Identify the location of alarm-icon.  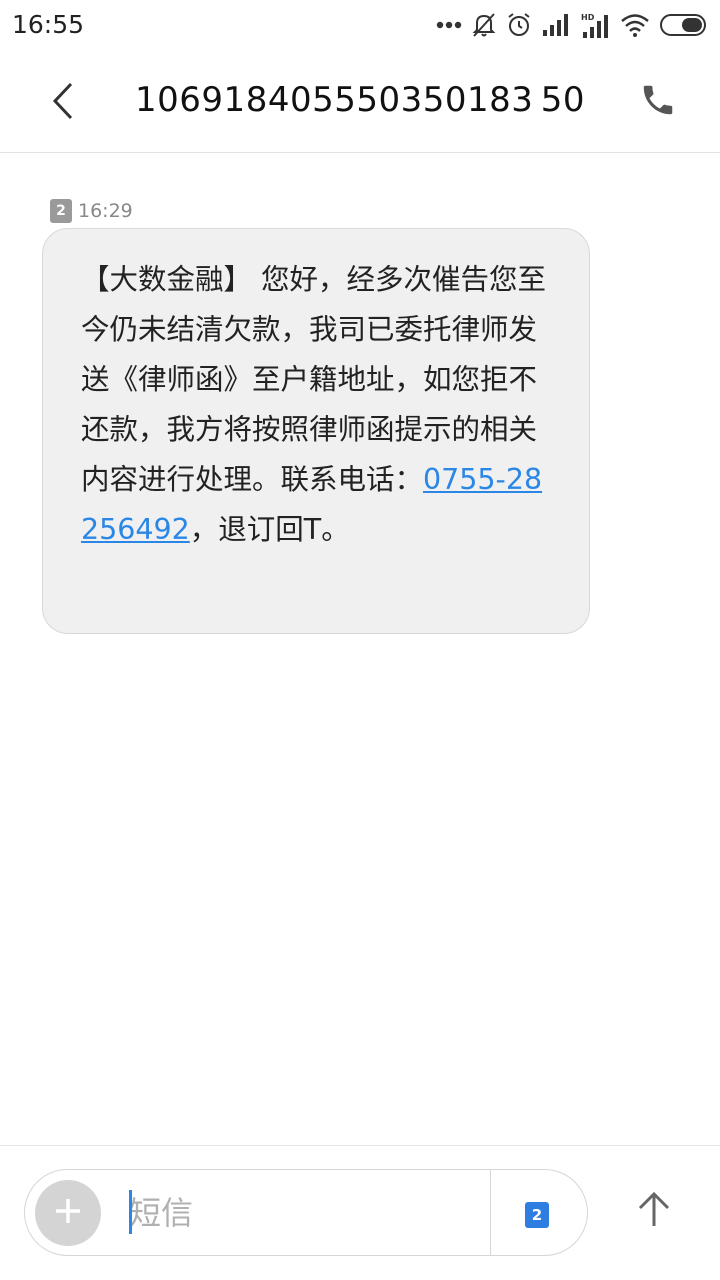
(519, 25).